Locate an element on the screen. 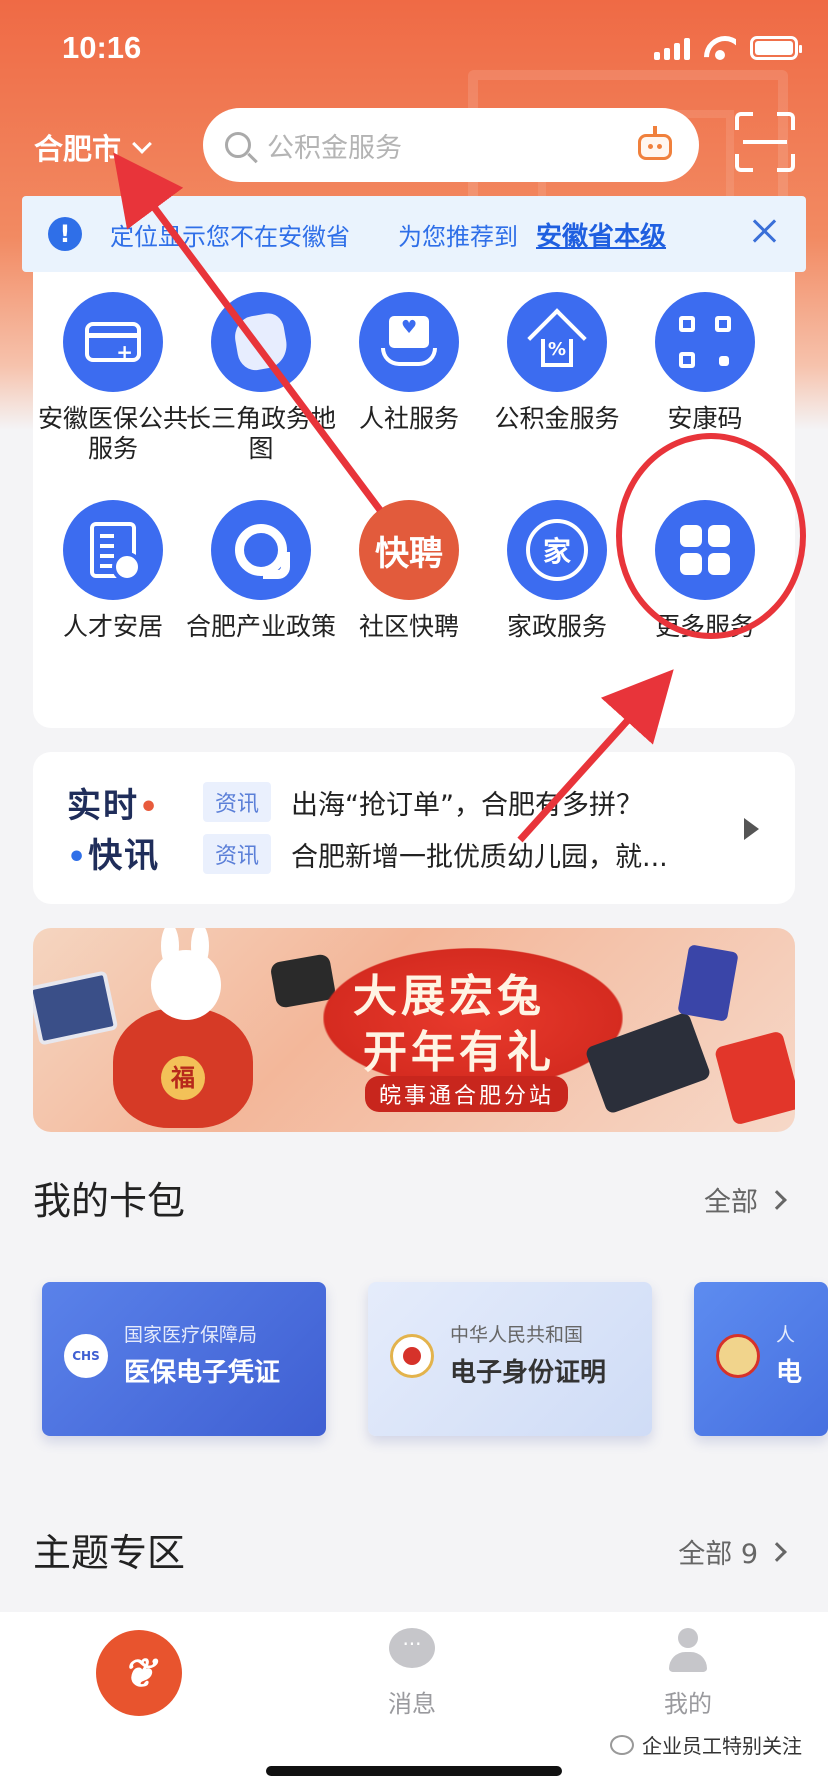 The width and height of the screenshot is (828, 1792). service-anhui-medical: 安徽医保公共服务 is located at coordinates (113, 378).